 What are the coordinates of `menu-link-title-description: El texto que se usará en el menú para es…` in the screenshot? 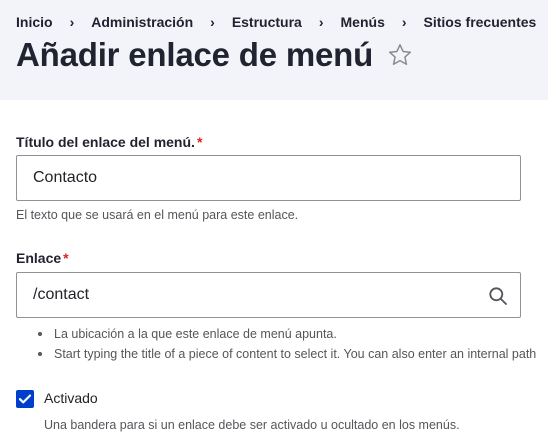 It's located at (157, 215).